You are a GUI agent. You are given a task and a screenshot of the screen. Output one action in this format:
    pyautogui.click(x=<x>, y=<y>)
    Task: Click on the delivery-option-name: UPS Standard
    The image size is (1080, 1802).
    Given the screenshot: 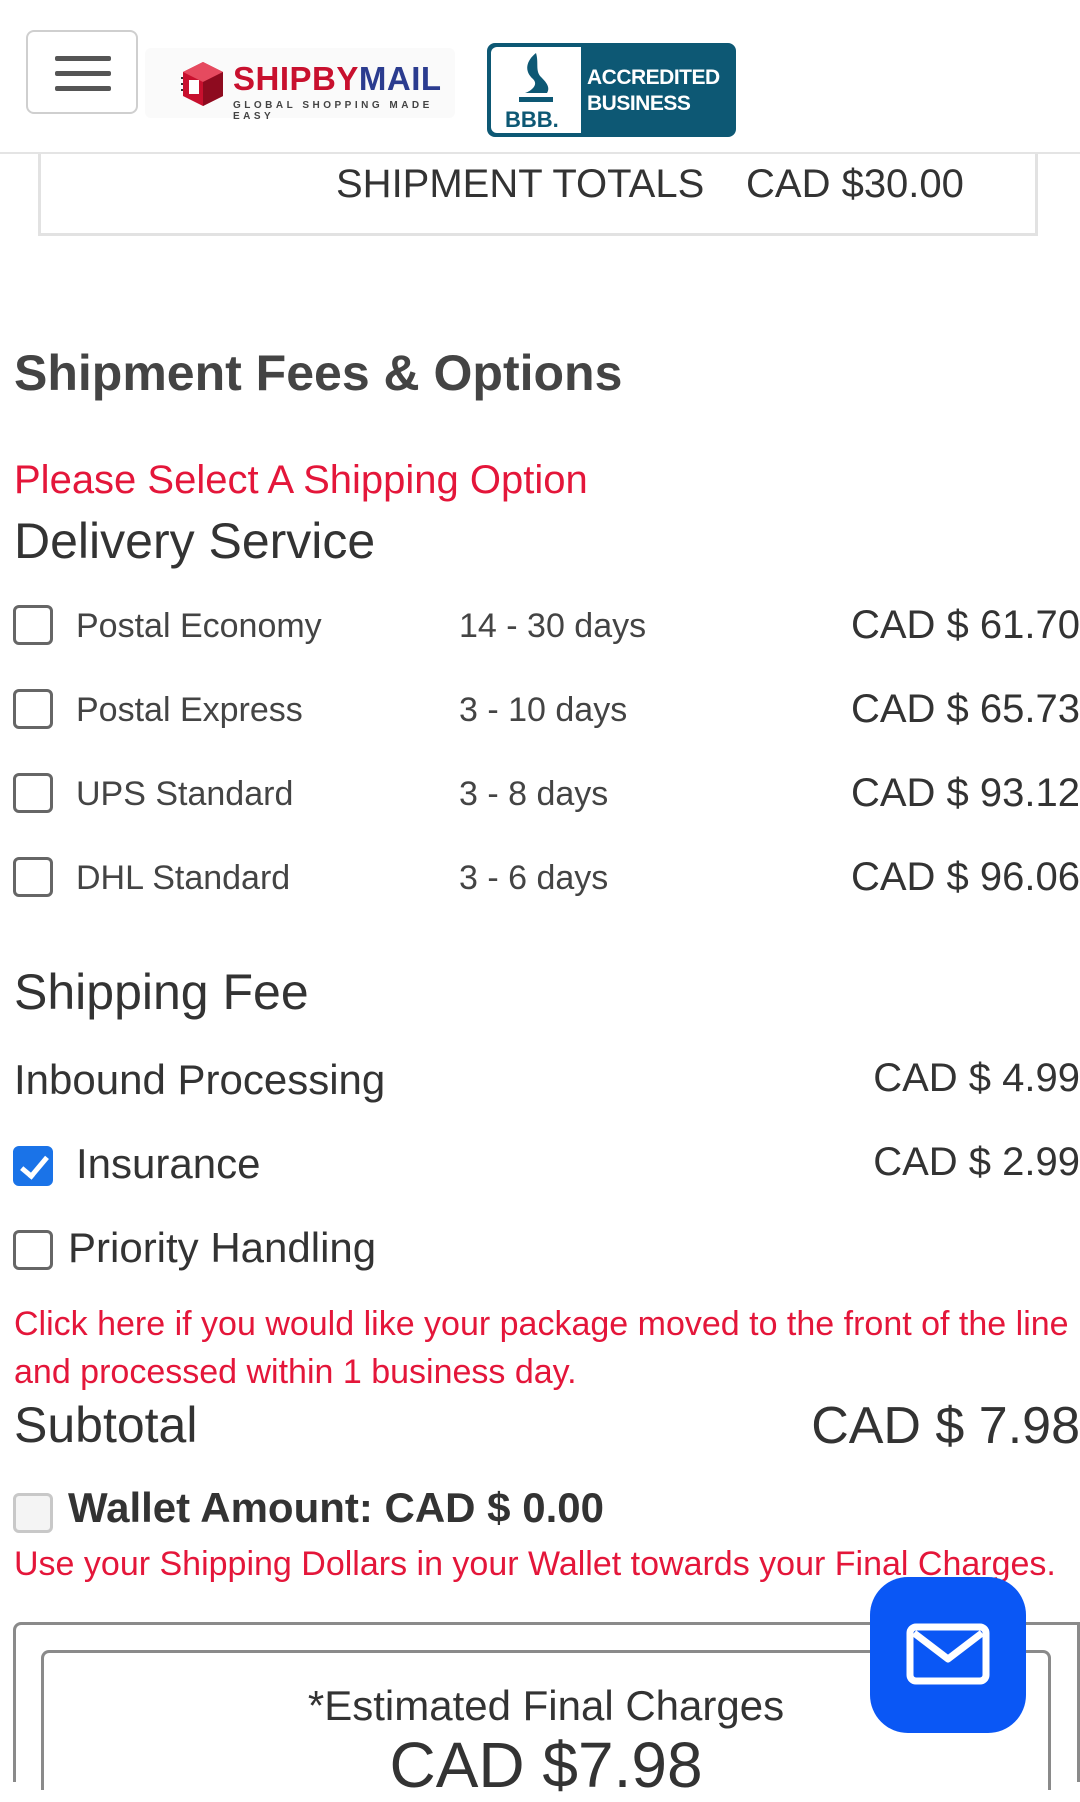 What is the action you would take?
    pyautogui.click(x=185, y=794)
    